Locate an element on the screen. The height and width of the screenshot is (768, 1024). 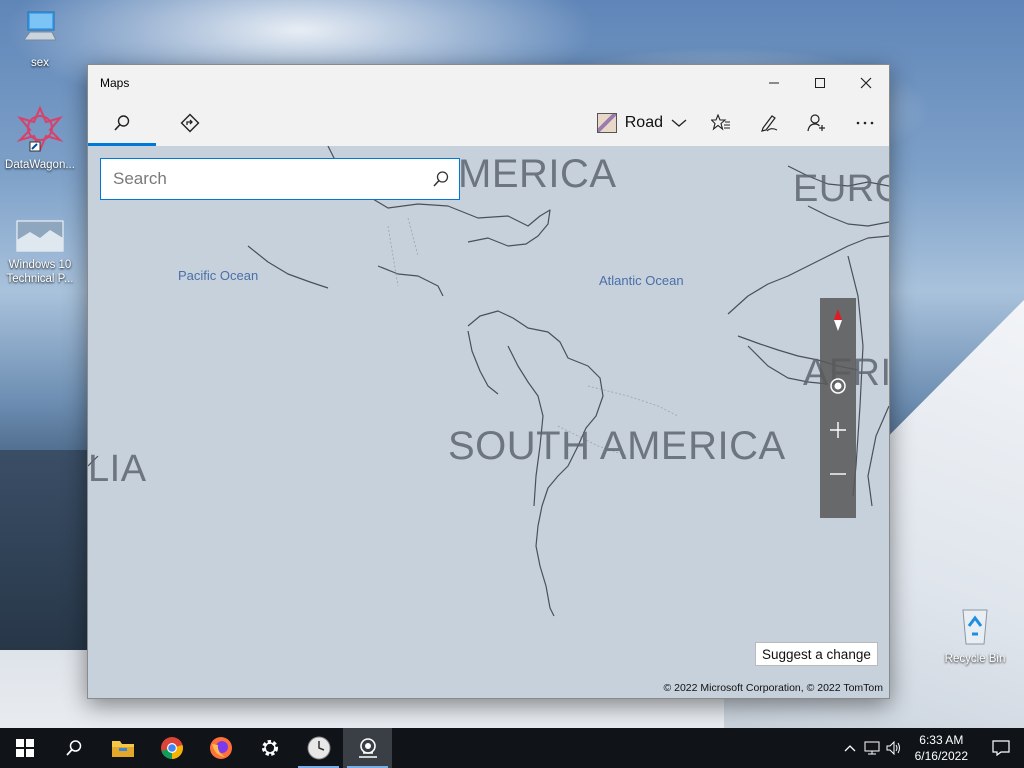
close-button is located at coordinates (866, 82).